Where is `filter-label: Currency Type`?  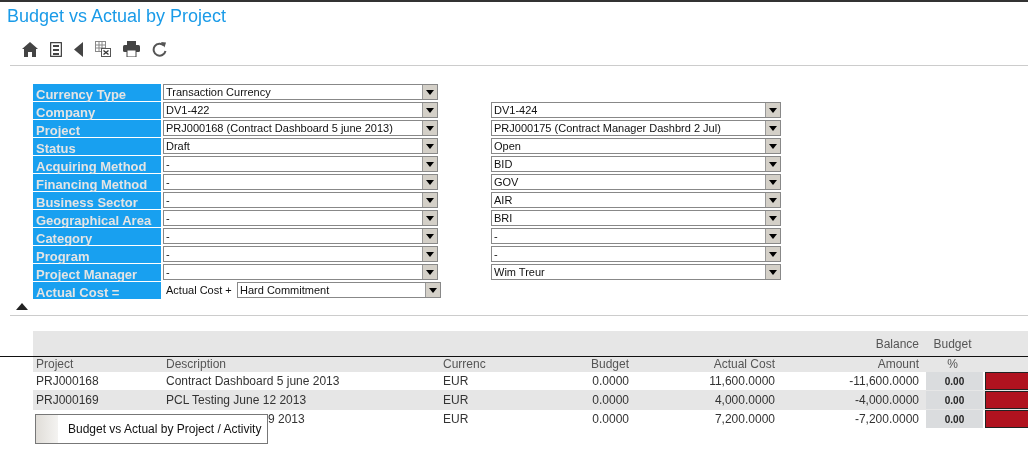 filter-label: Currency Type is located at coordinates (97, 92).